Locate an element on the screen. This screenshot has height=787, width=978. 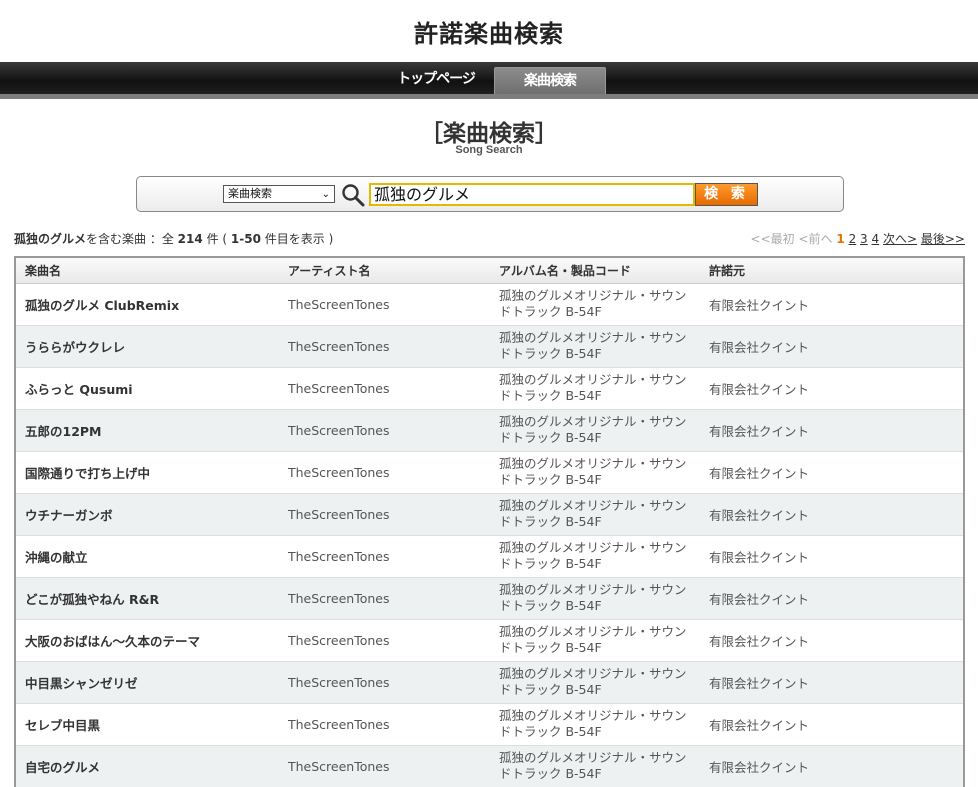
search-button: 検 索 is located at coordinates (726, 194).